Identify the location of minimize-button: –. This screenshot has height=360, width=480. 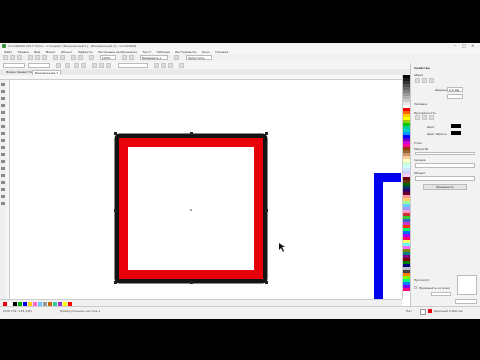
(455, 46).